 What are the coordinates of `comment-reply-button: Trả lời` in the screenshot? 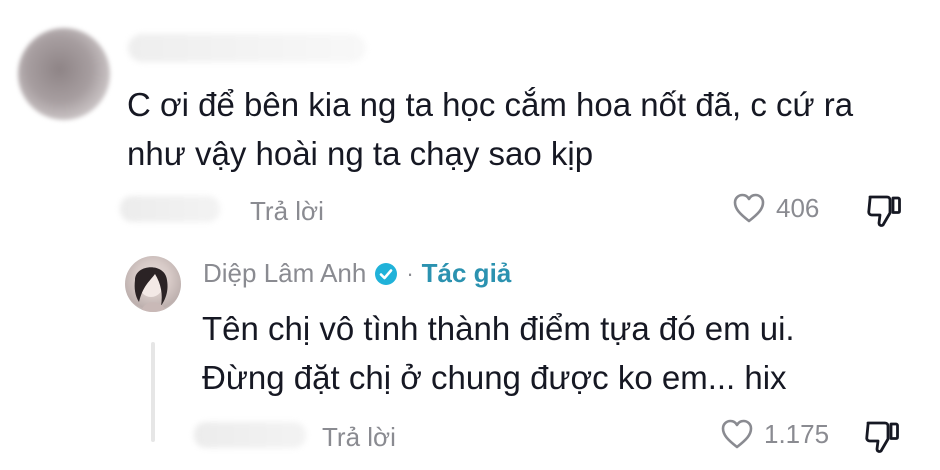 It's located at (287, 211).